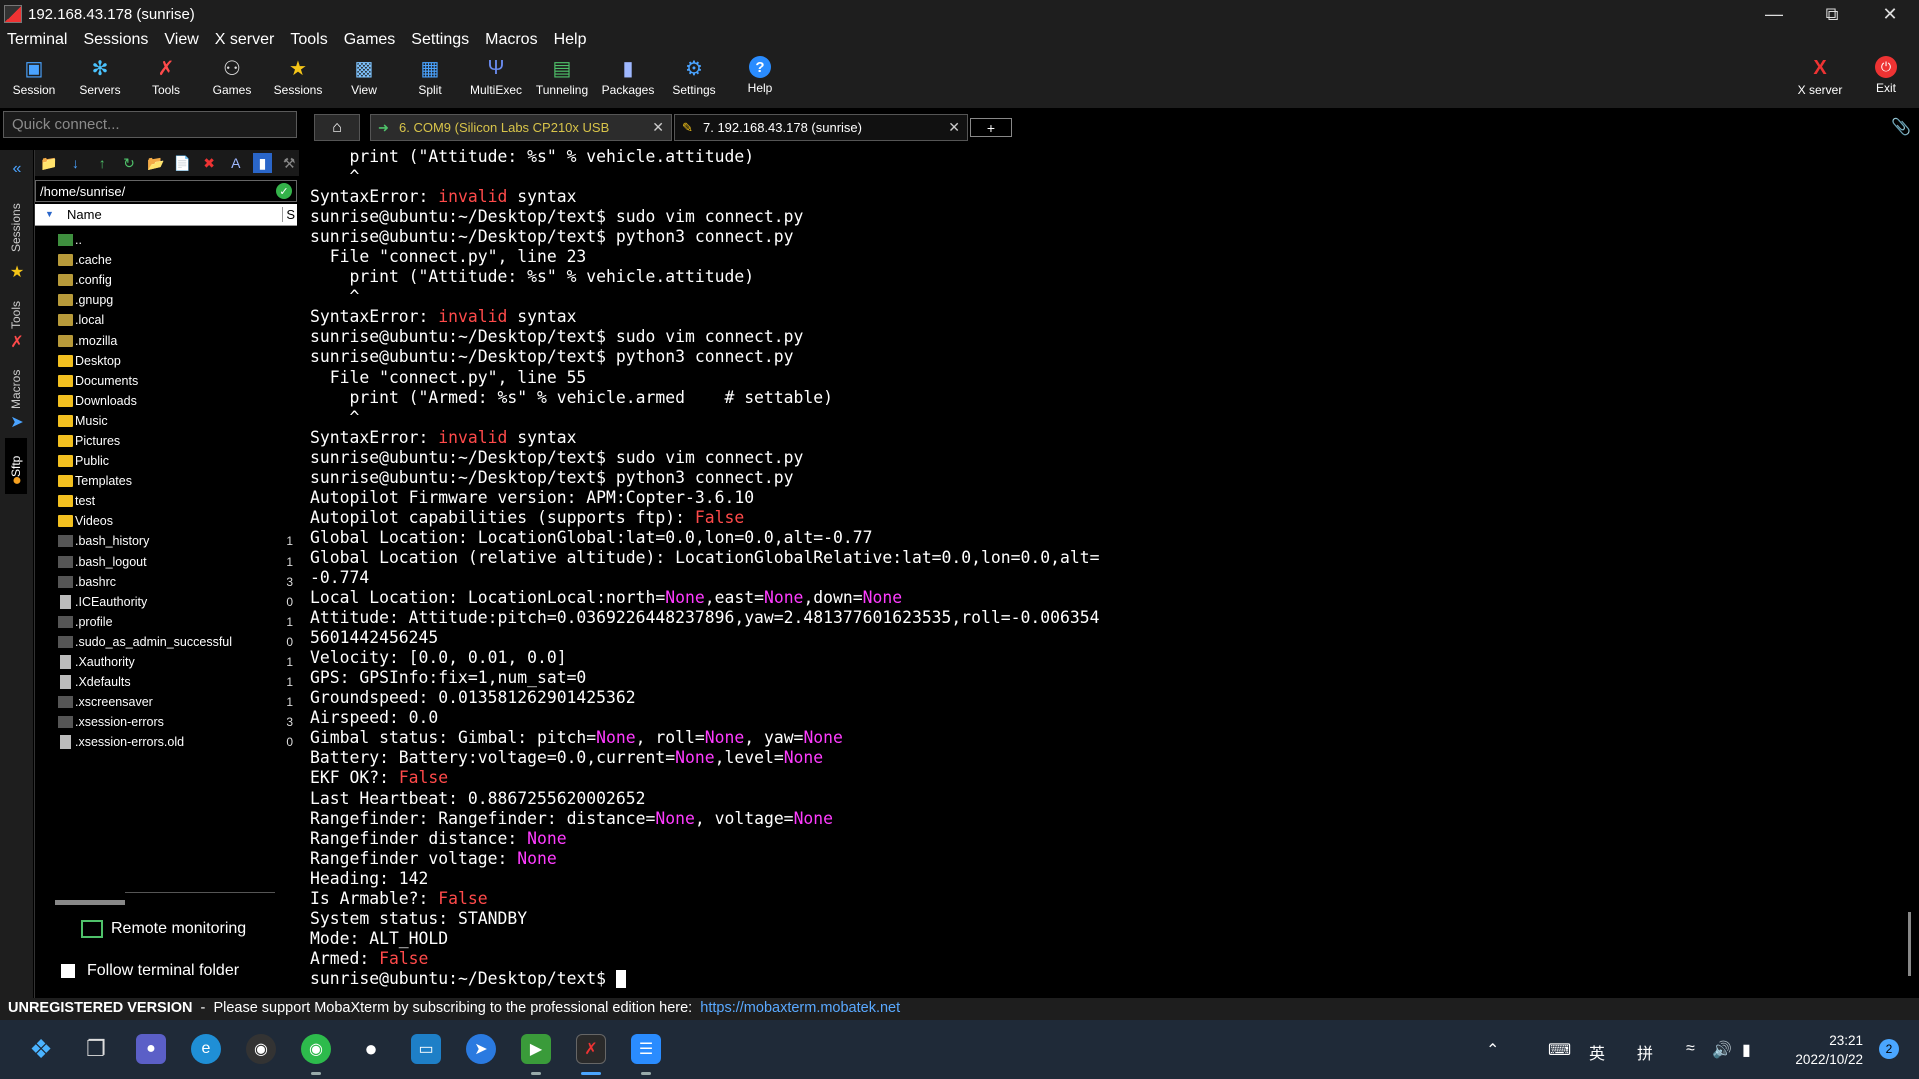 The width and height of the screenshot is (1919, 1079). I want to click on start-button: ❖, so click(41, 1049).